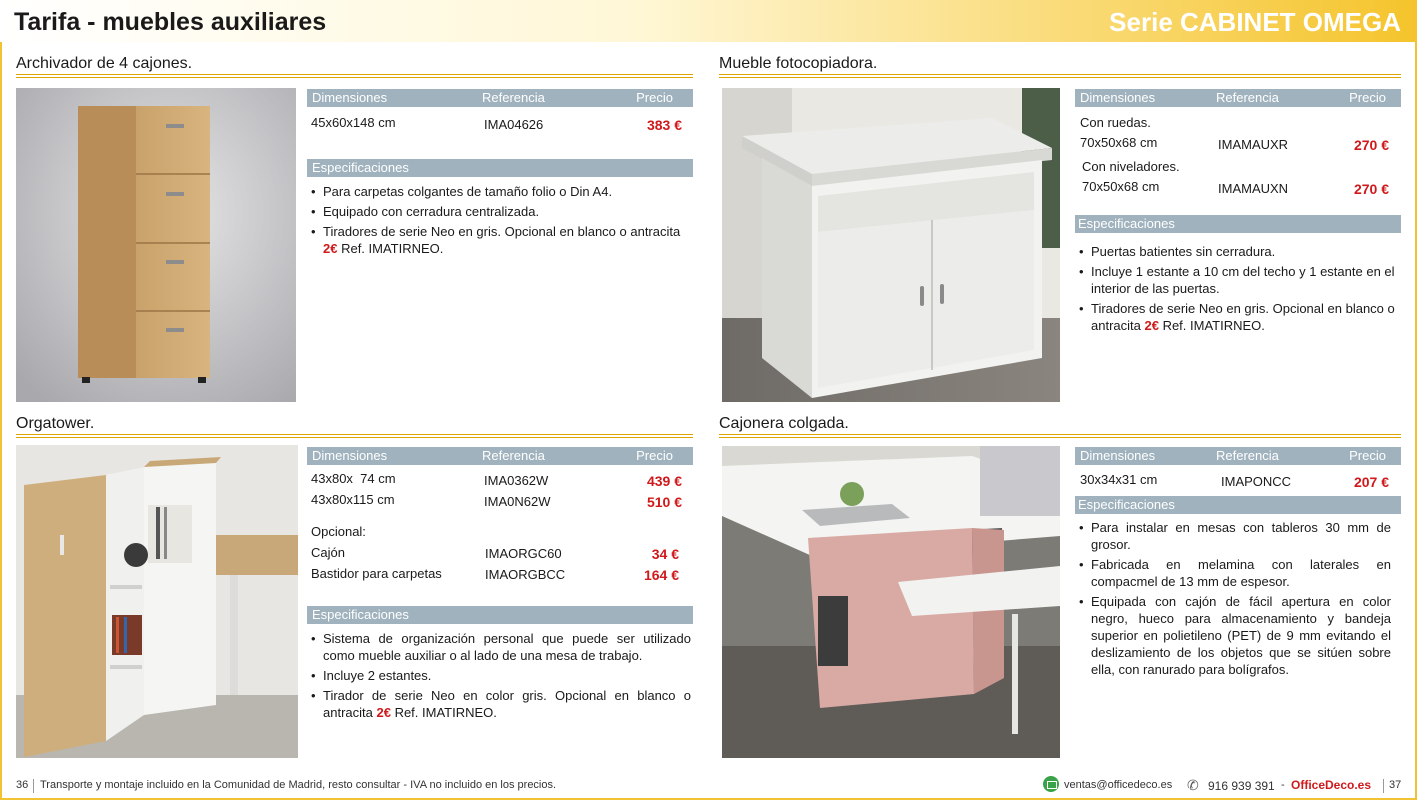  I want to click on footer-dash: -, so click(1283, 785).